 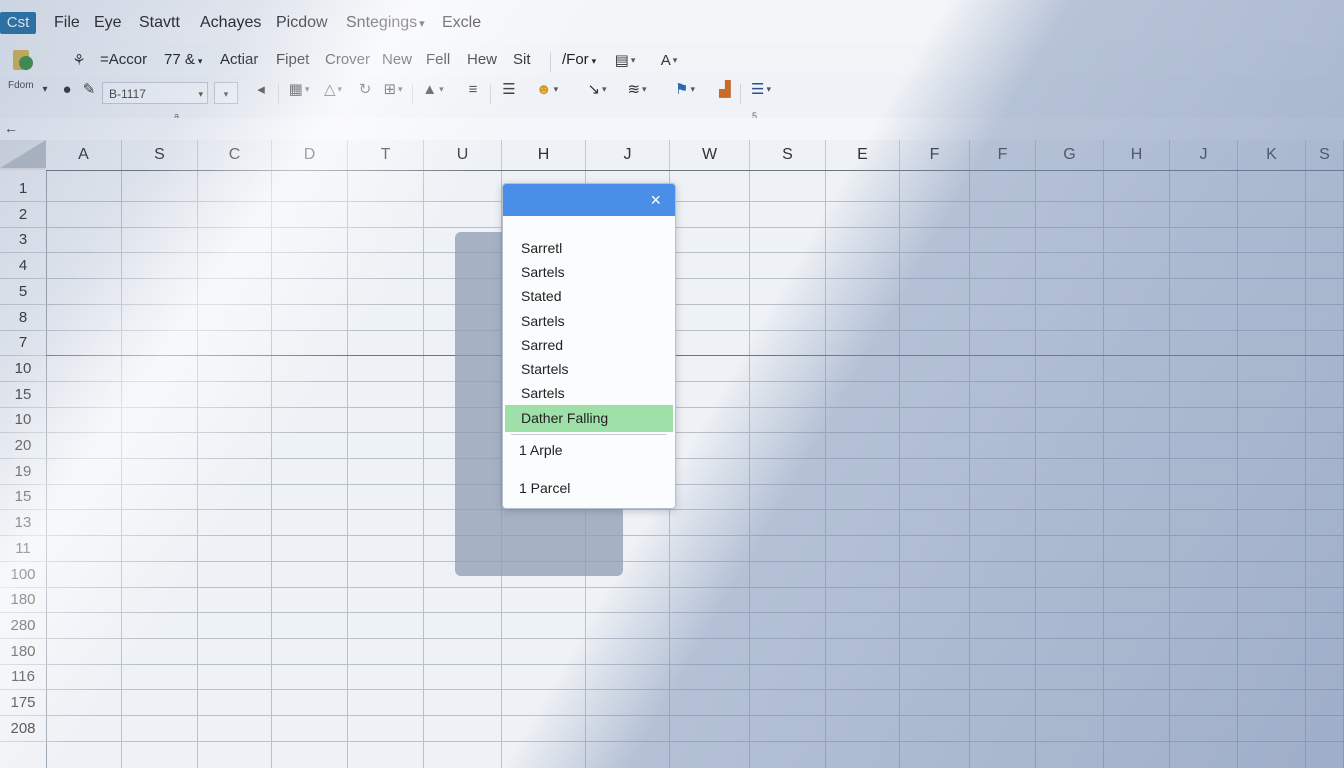 I want to click on menu-file: File, so click(x=67, y=23).